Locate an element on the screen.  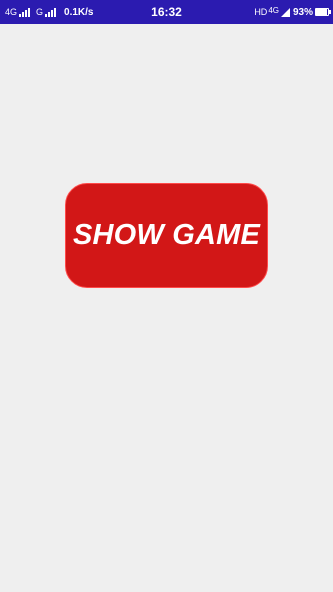
show-game-button: SHOW GAME is located at coordinates (166, 235).